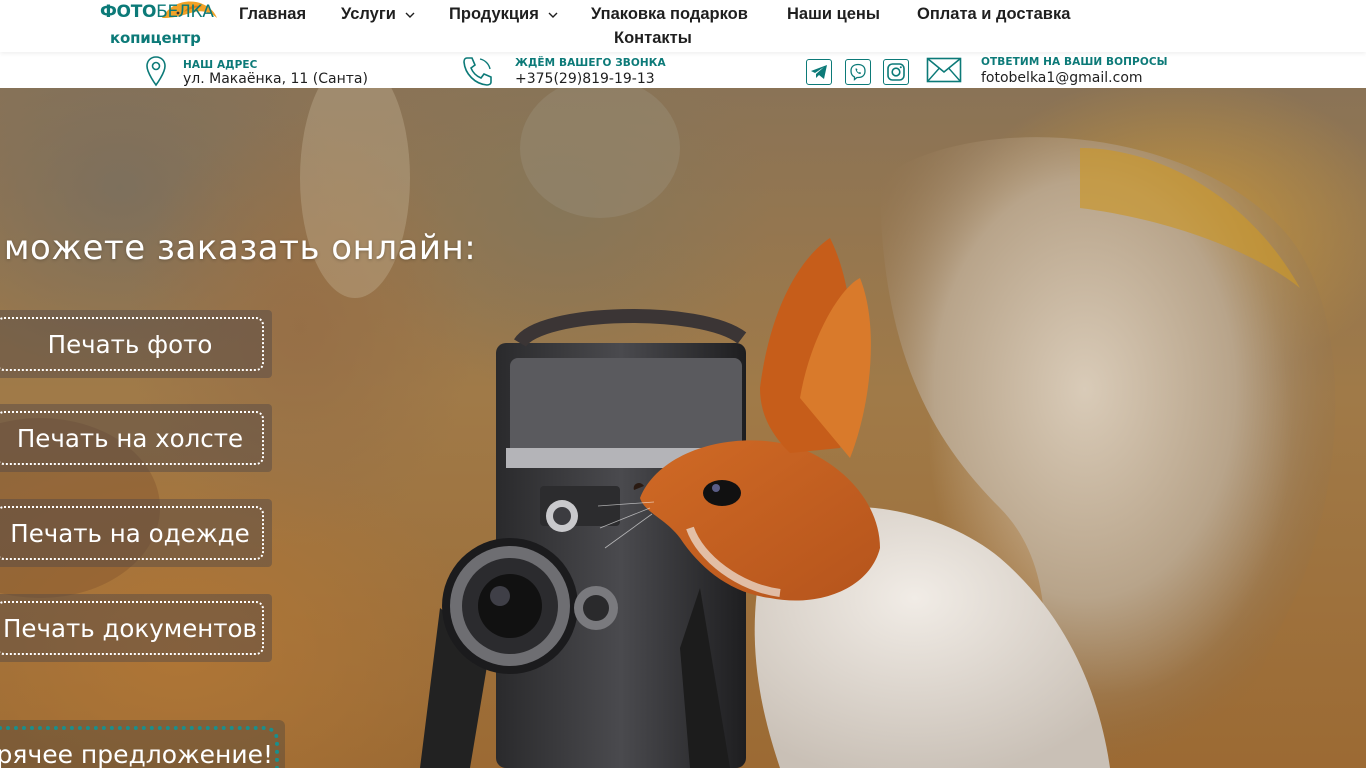 This screenshot has height=768, width=1366. I want to click on email-value: fotobelka1@gmail.com, so click(1062, 78).